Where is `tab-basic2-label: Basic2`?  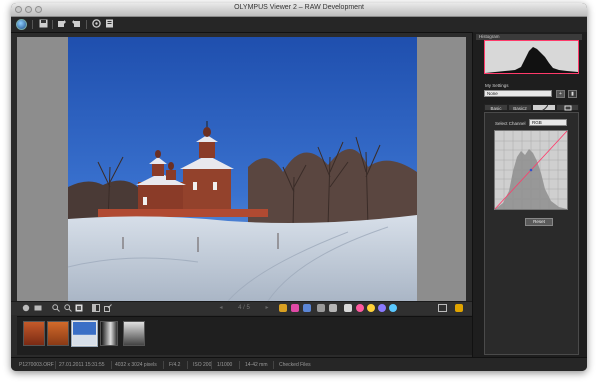
tab-basic2-label: Basic2 is located at coordinates (520, 108).